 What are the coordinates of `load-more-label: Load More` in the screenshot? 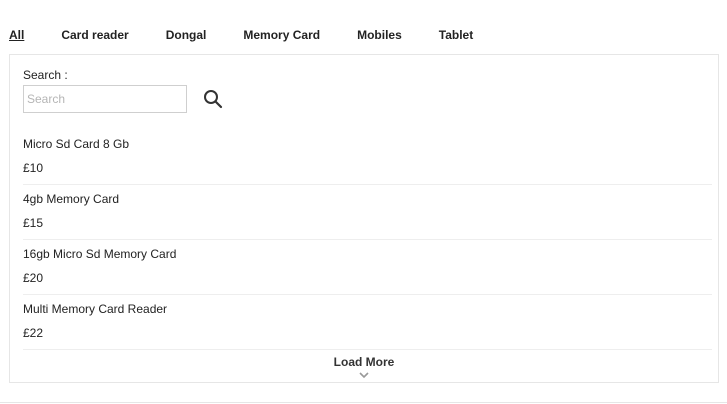 It's located at (364, 362).